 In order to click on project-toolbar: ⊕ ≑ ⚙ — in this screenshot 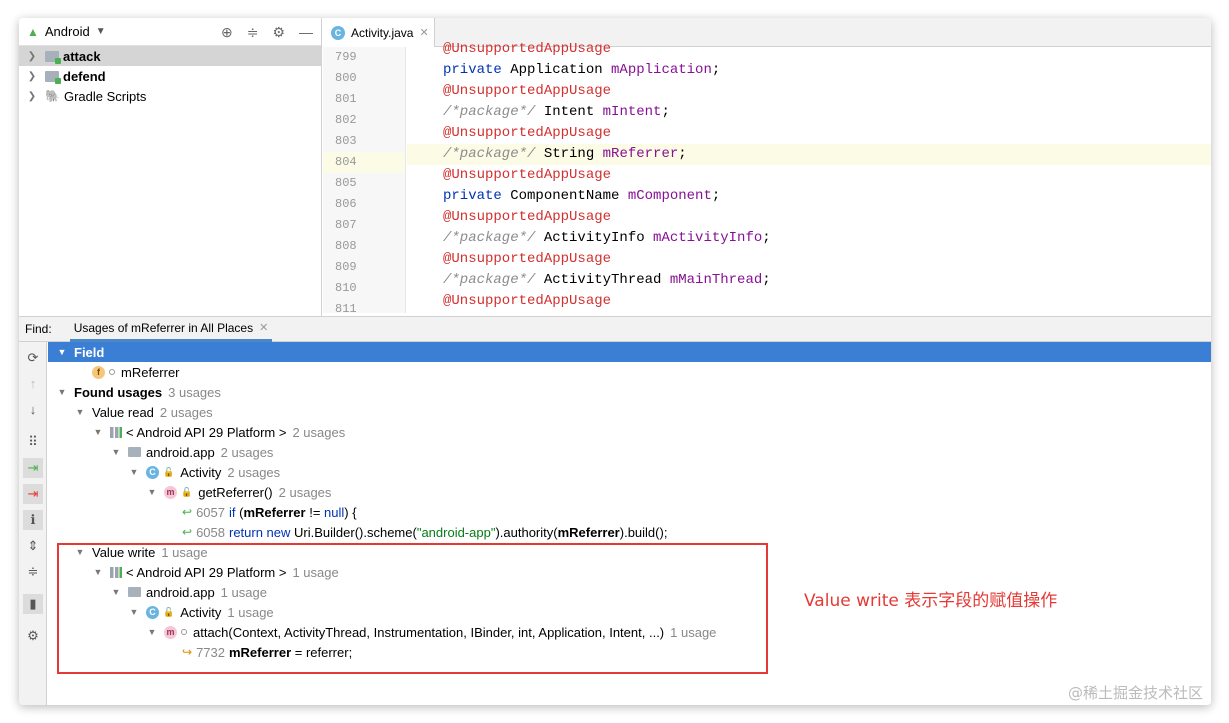, I will do `click(267, 32)`.